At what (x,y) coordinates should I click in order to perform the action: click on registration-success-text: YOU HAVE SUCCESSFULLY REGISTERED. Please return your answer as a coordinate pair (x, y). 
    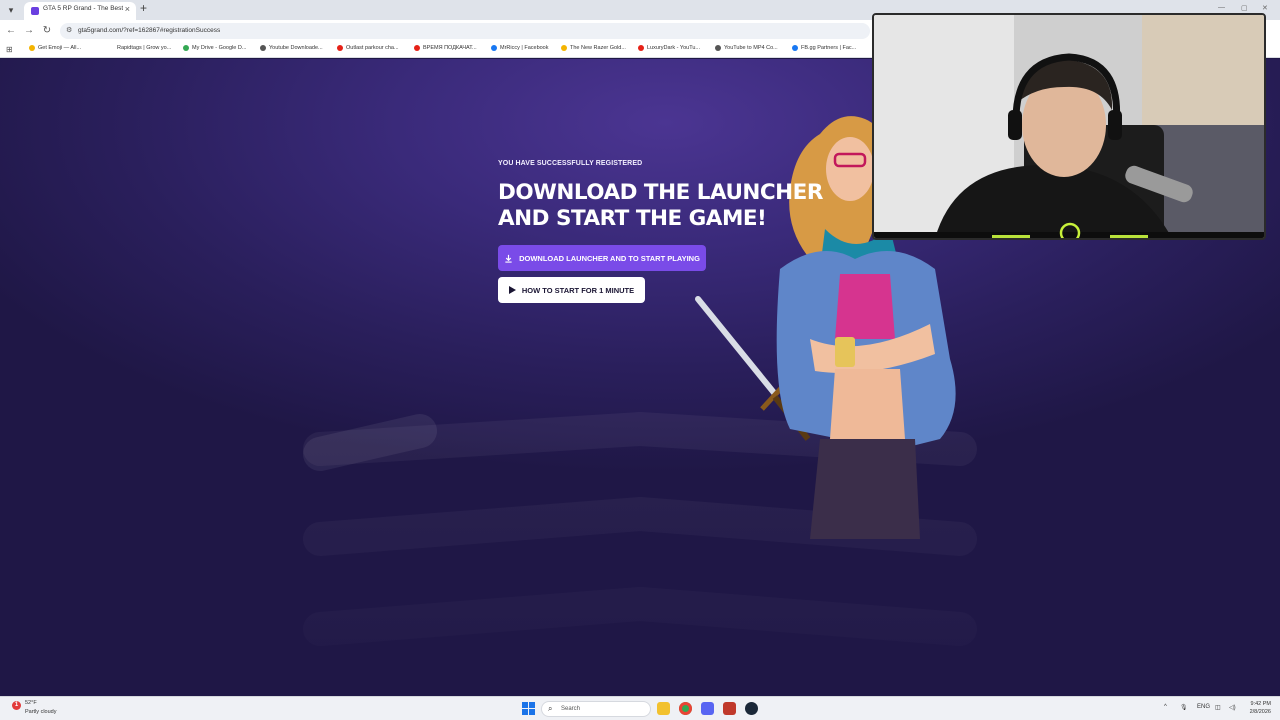
    Looking at the image, I should click on (570, 163).